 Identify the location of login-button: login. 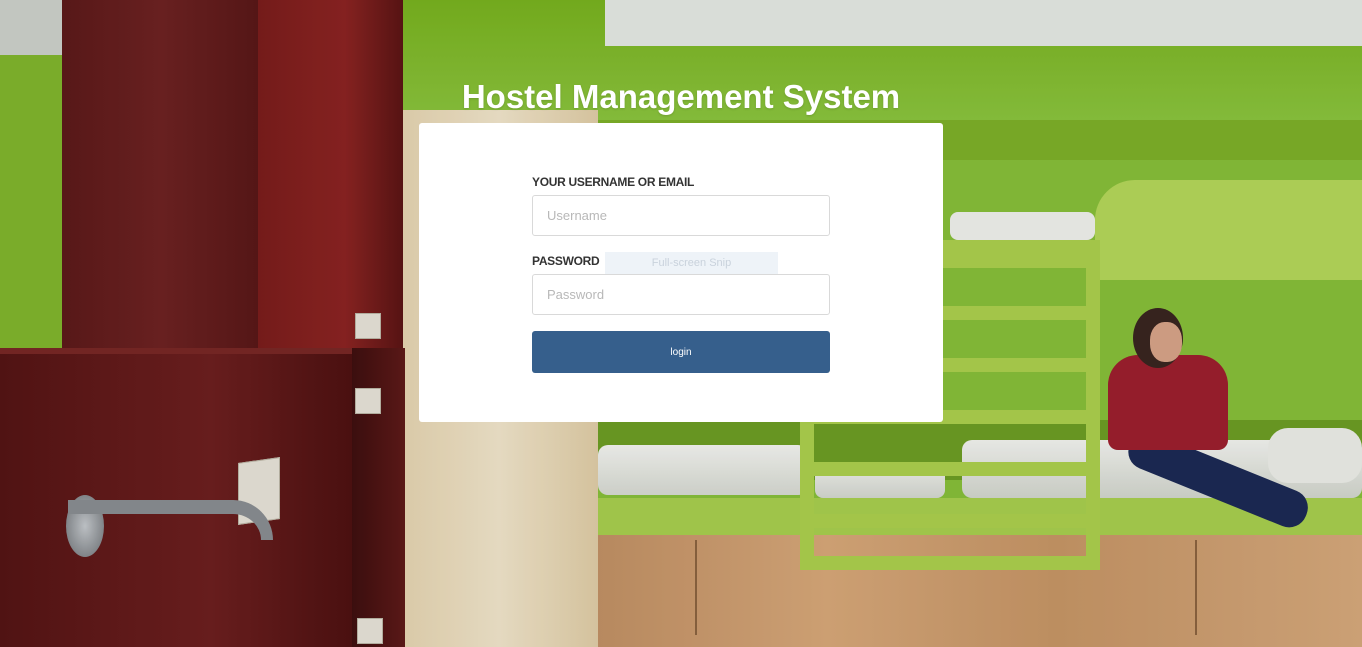
(681, 352).